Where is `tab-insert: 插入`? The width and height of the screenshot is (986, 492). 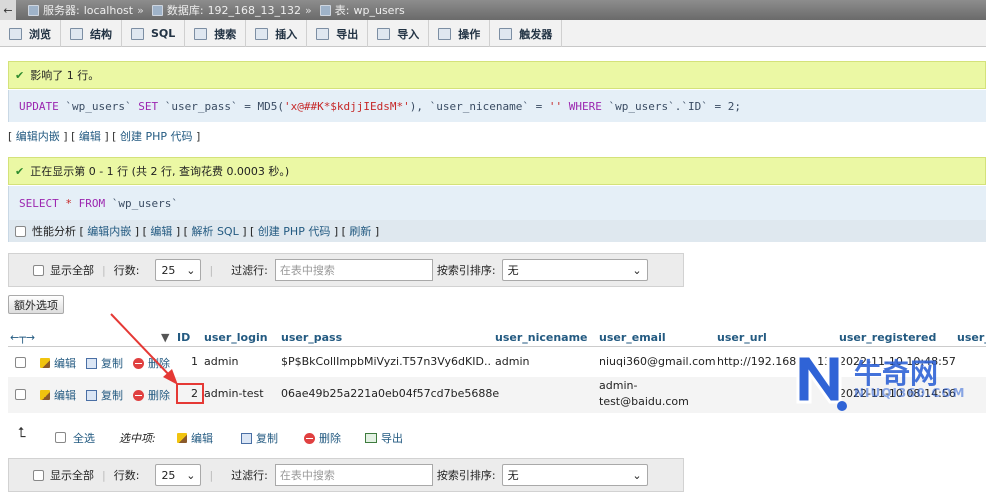 tab-insert: 插入 is located at coordinates (277, 33).